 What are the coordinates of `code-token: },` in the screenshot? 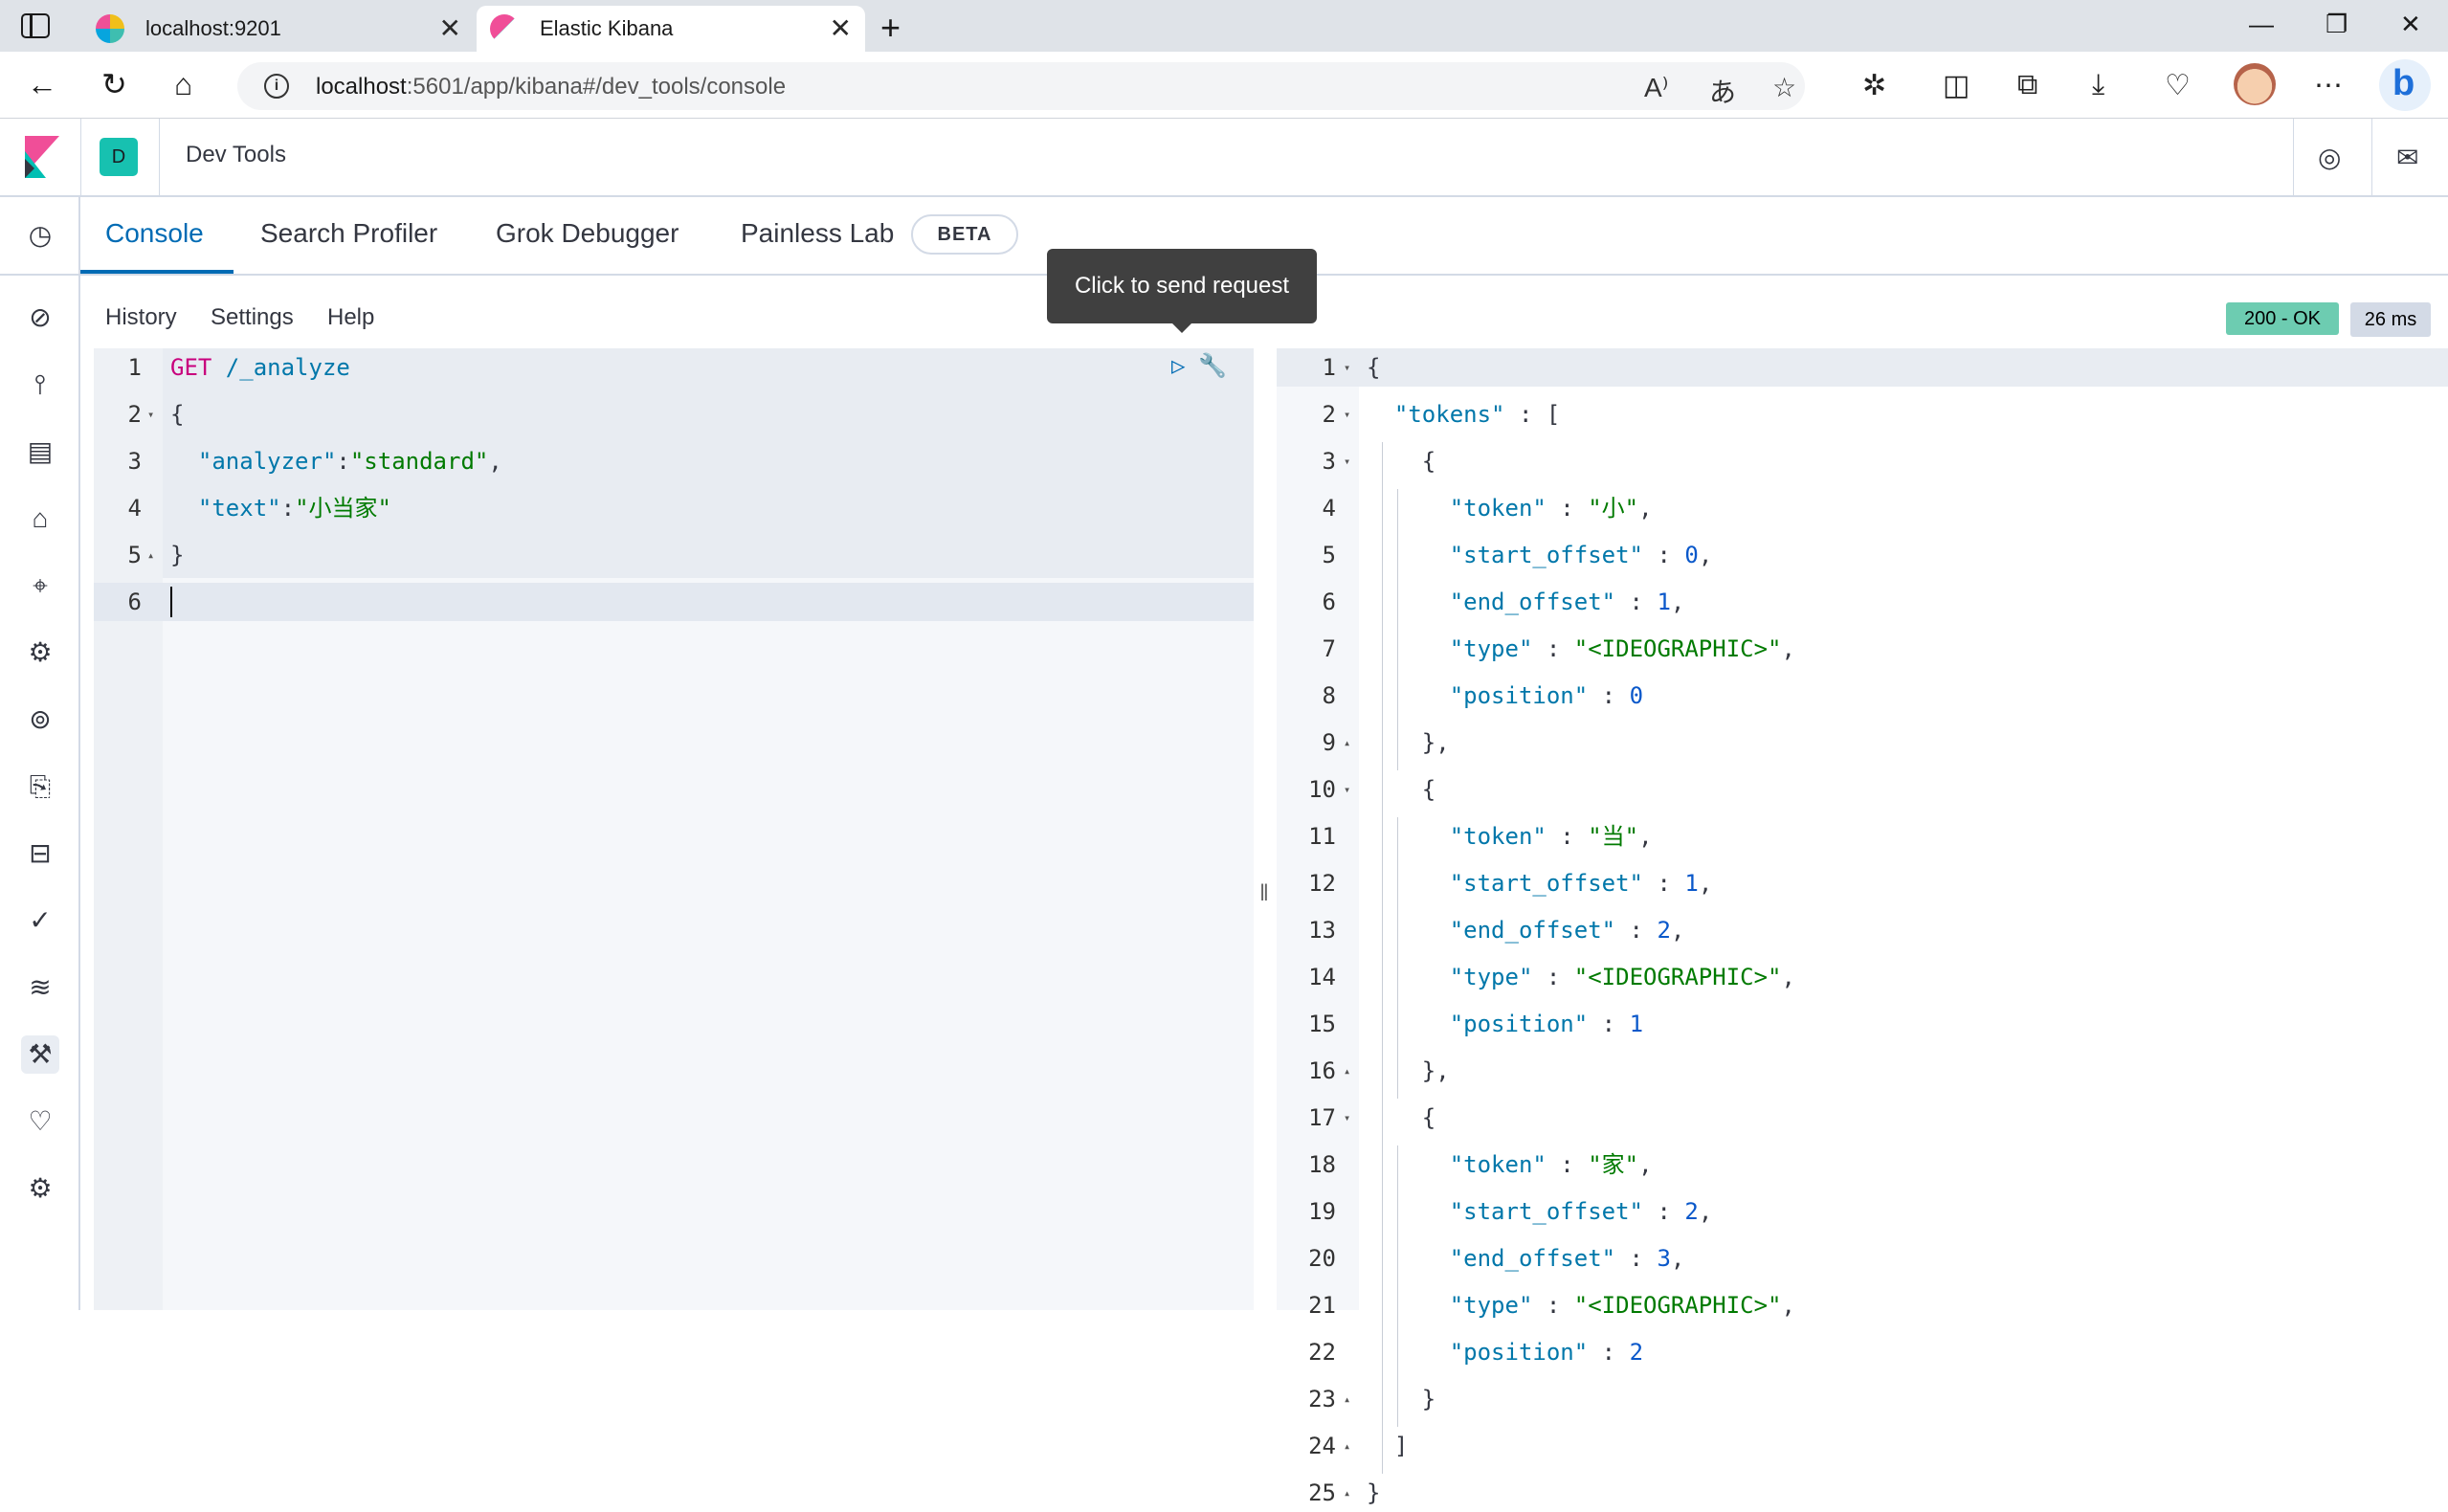 It's located at (1409, 742).